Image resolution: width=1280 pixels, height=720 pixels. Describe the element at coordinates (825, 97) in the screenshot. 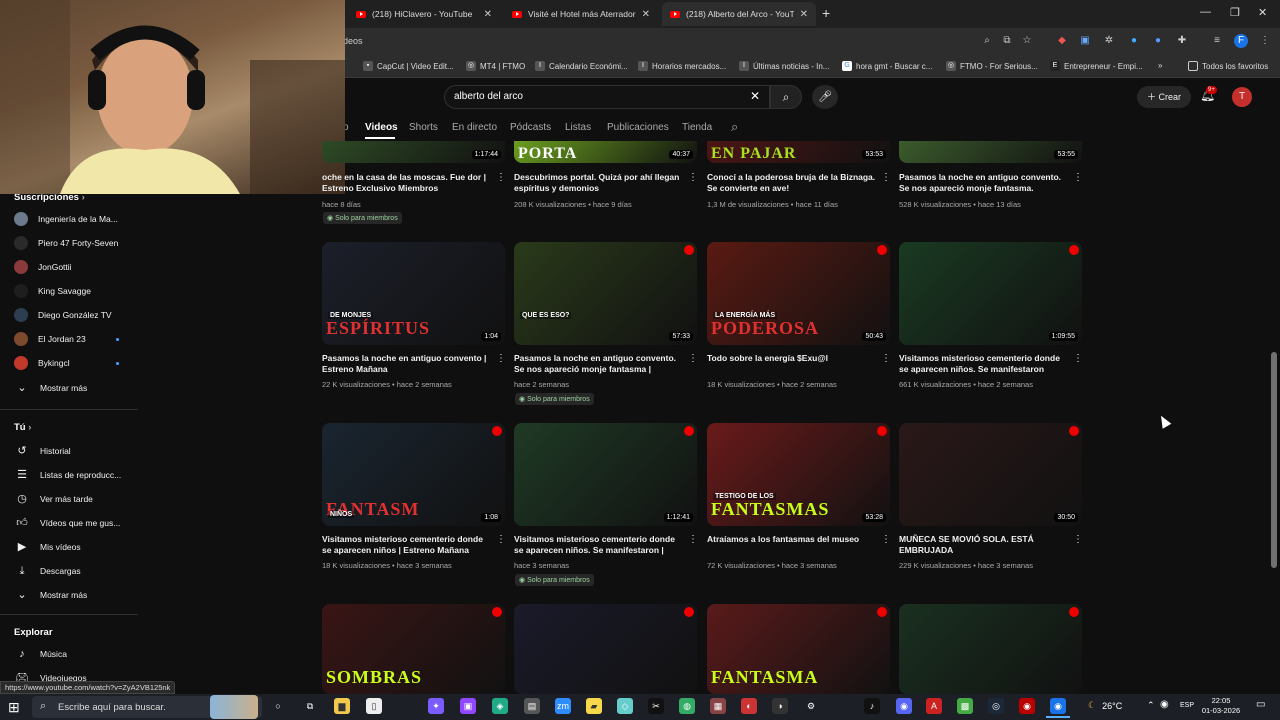

I see `voice-search-button: 🎤︎` at that location.